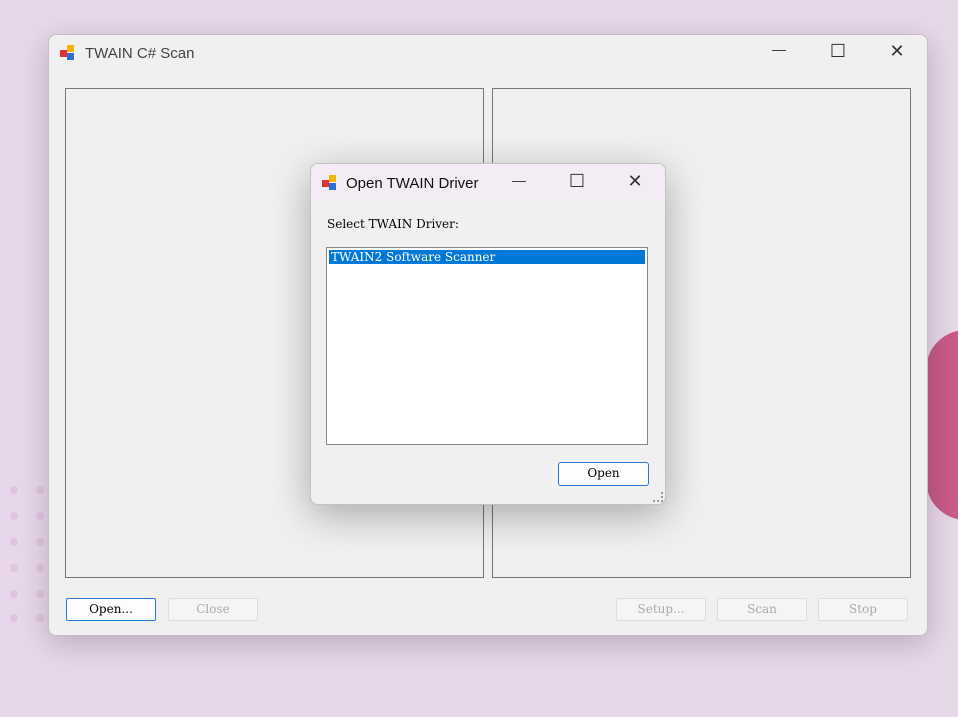 The width and height of the screenshot is (958, 717). What do you see at coordinates (488, 183) in the screenshot?
I see `dialog-titlebar: Open TWAIN Driver — ☐ ✕` at bounding box center [488, 183].